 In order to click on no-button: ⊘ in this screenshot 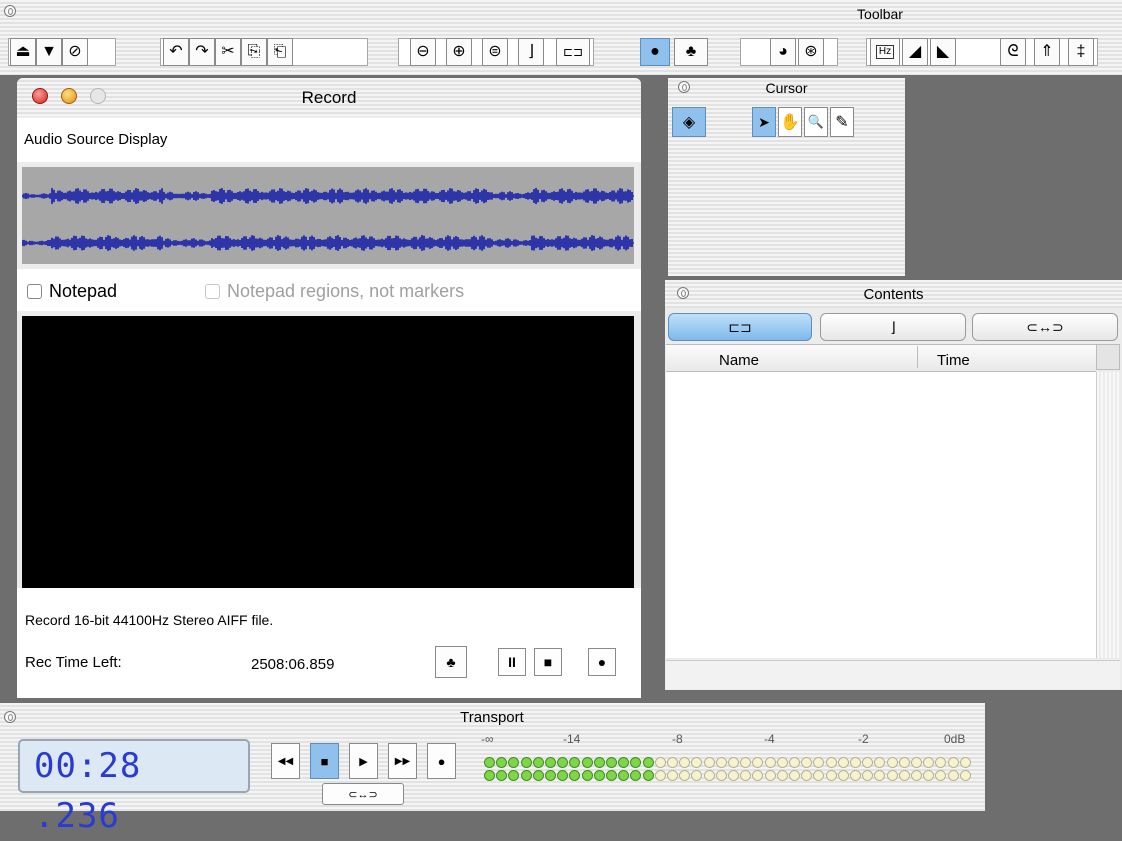, I will do `click(75, 52)`.